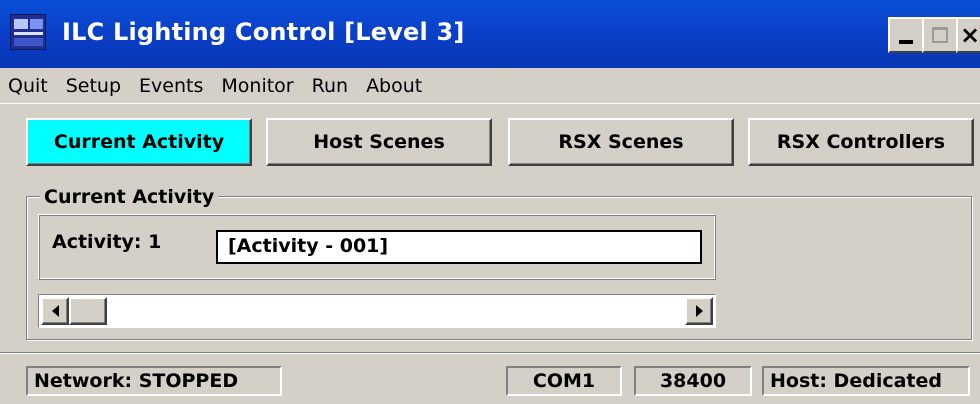  Describe the element at coordinates (171, 86) in the screenshot. I see `menu-events: Events` at that location.